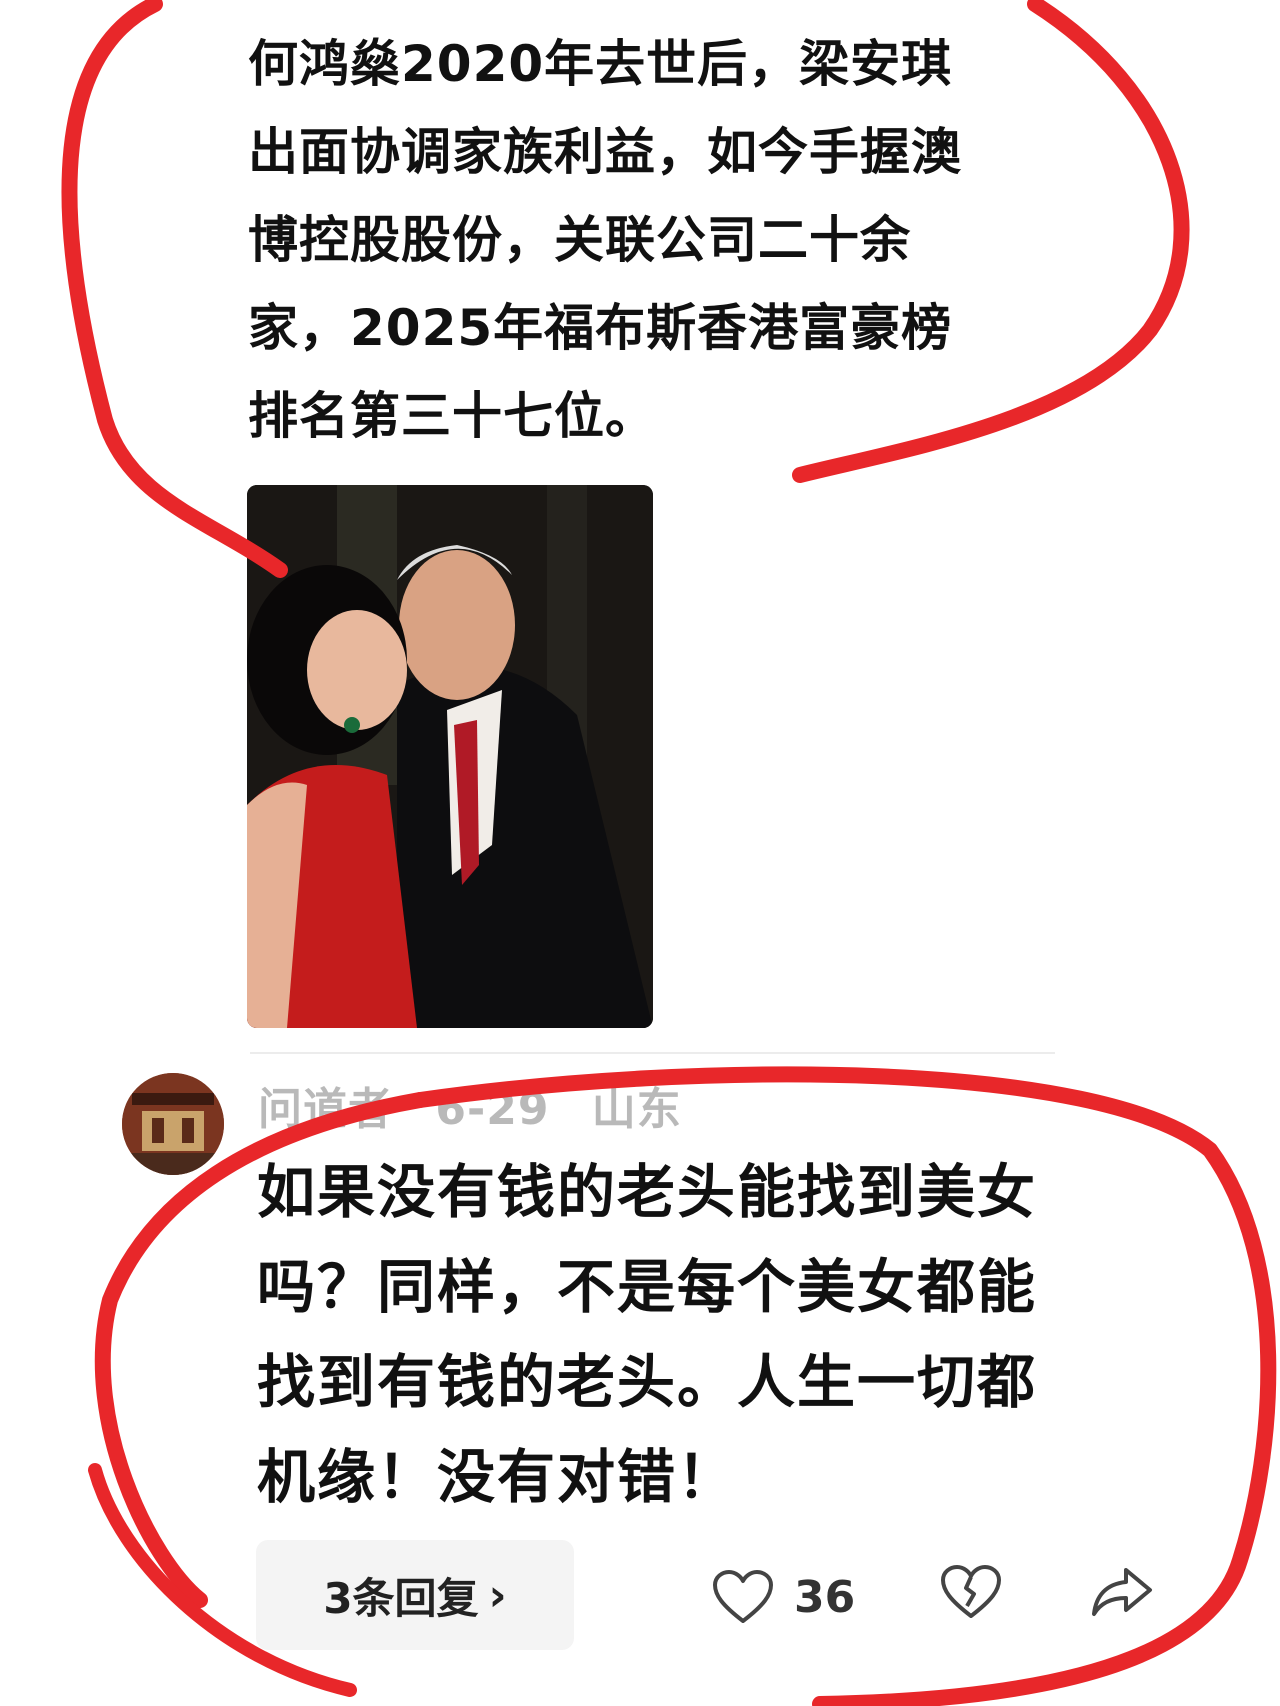 The image size is (1280, 1706). Describe the element at coordinates (600, 328) in the screenshot. I see `post-line: 家，2025年福布斯香港富豪榜` at that location.